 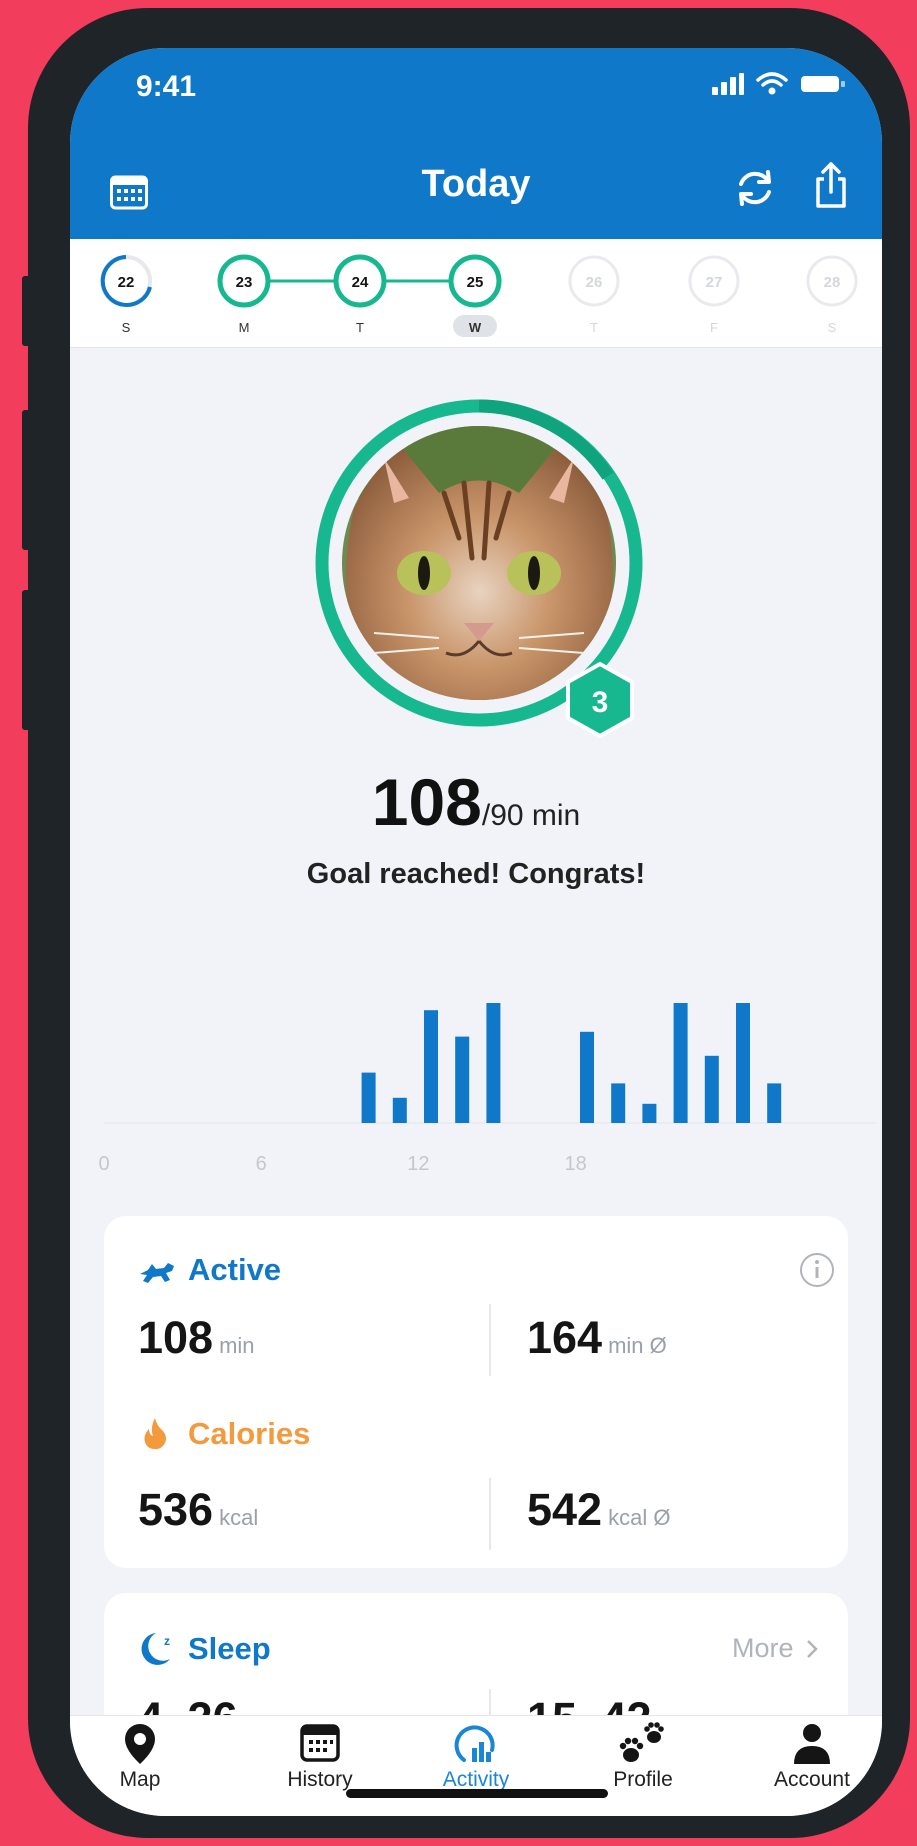 What do you see at coordinates (140, 1744) in the screenshot?
I see `map-pin-icon` at bounding box center [140, 1744].